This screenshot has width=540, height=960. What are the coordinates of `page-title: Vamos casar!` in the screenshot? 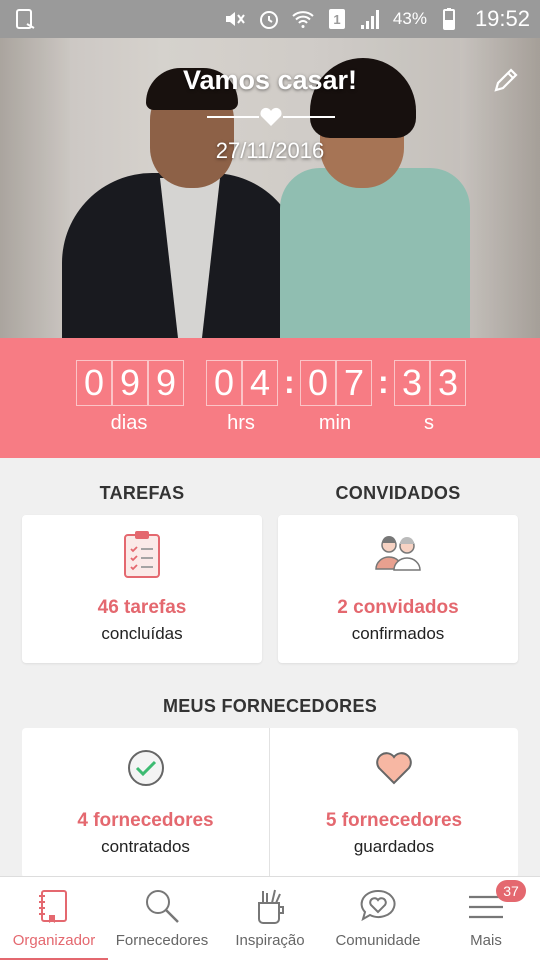 It's located at (270, 80).